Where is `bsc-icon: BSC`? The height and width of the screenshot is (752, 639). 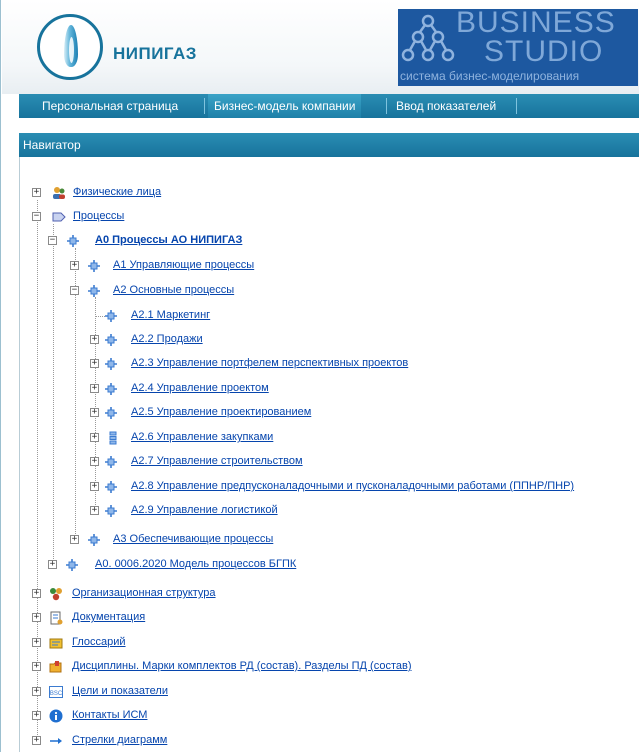 bsc-icon: BSC is located at coordinates (56, 692).